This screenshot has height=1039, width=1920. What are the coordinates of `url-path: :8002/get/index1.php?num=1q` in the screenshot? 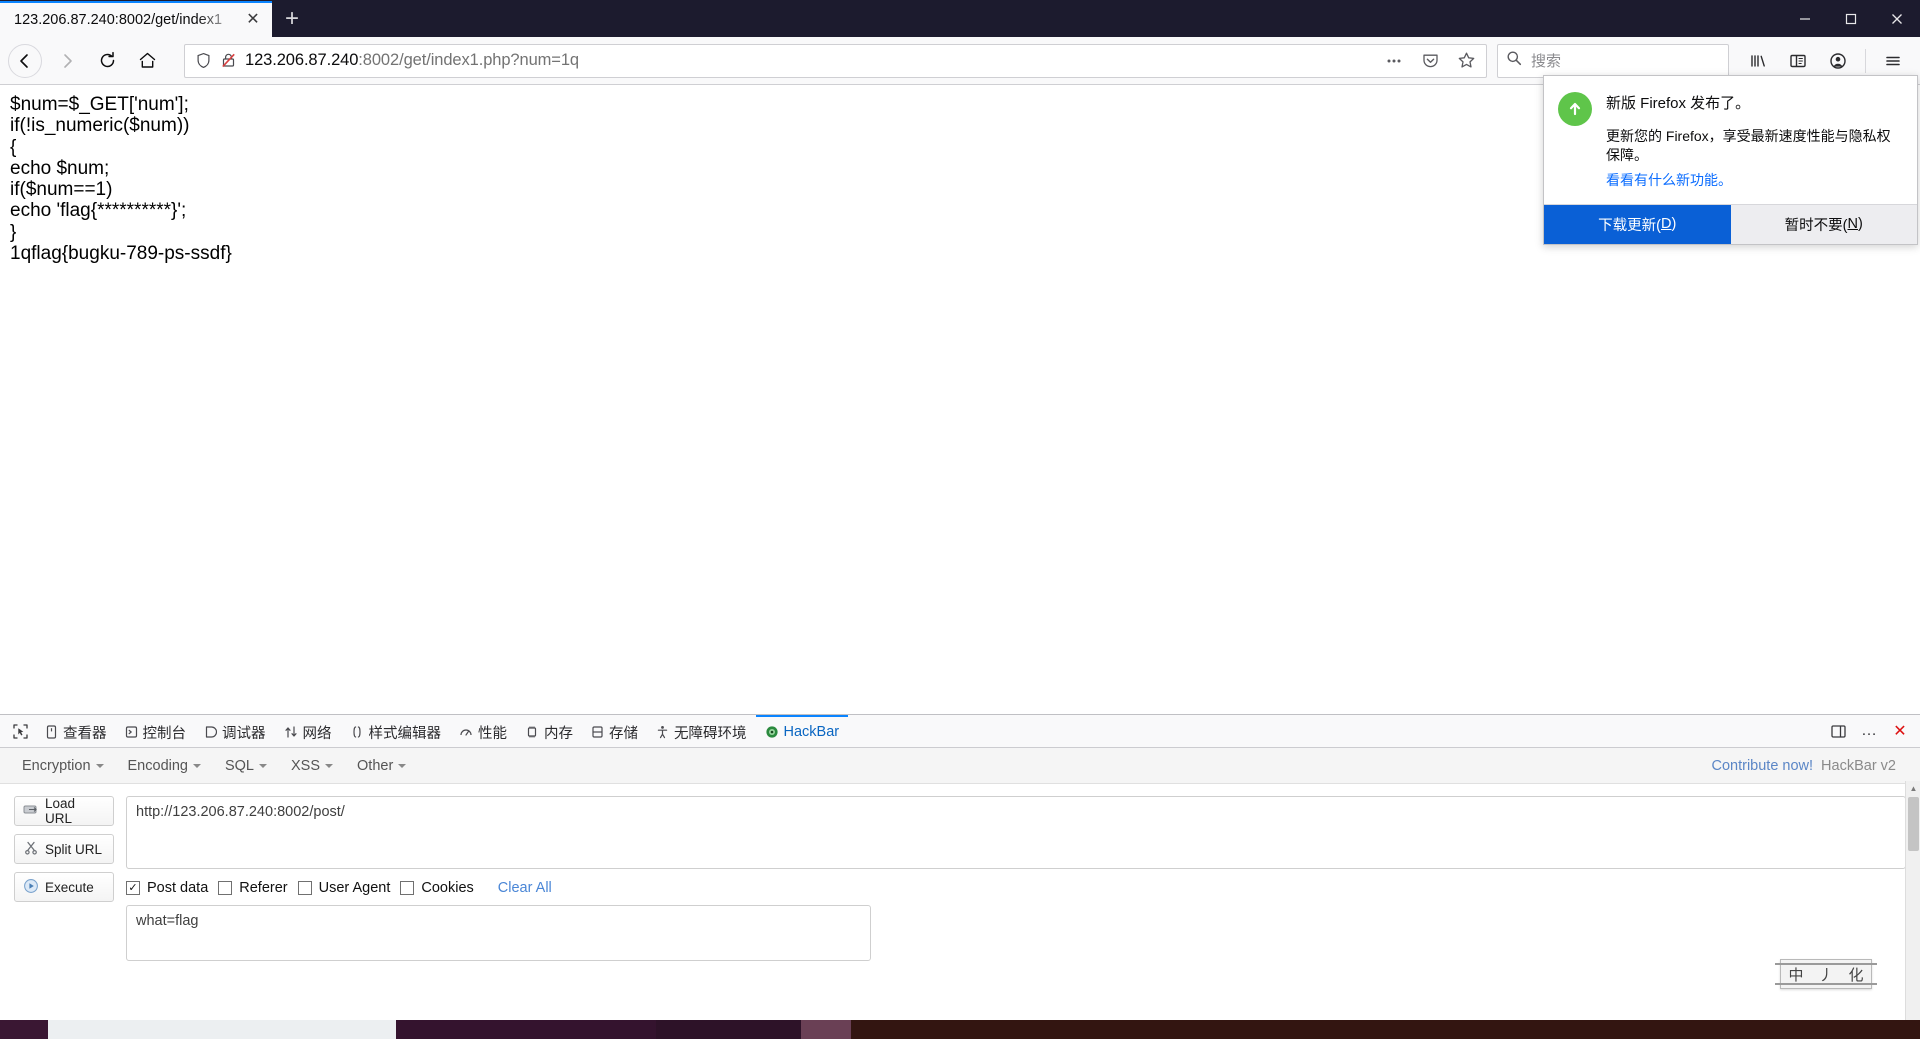 It's located at (468, 60).